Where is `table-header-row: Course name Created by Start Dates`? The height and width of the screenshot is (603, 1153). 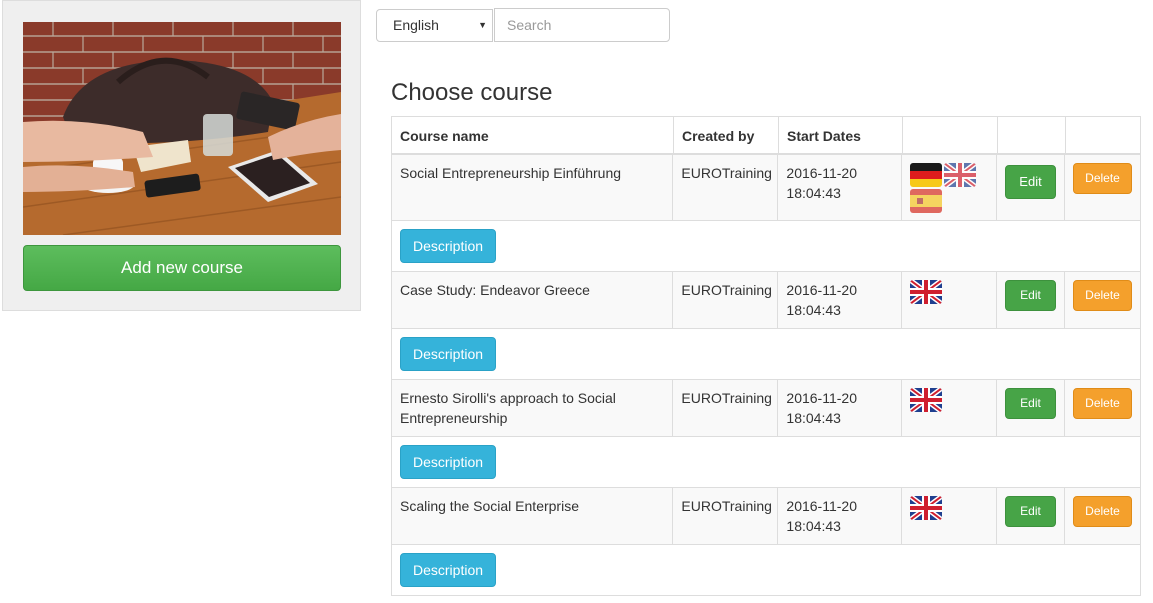 table-header-row: Course name Created by Start Dates is located at coordinates (766, 136).